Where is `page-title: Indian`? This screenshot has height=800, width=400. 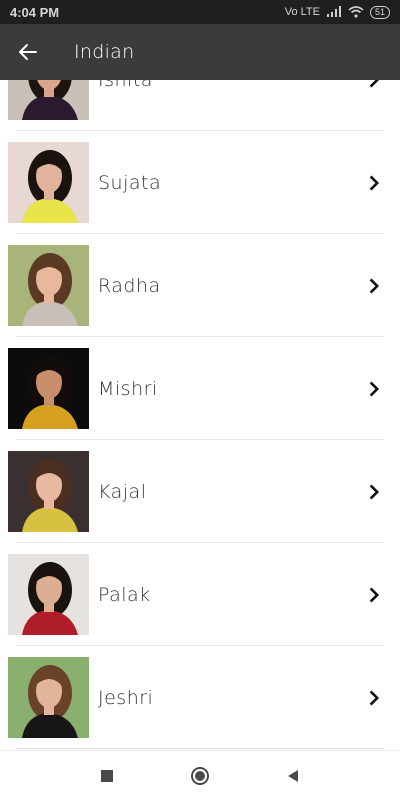
page-title: Indian is located at coordinates (104, 52).